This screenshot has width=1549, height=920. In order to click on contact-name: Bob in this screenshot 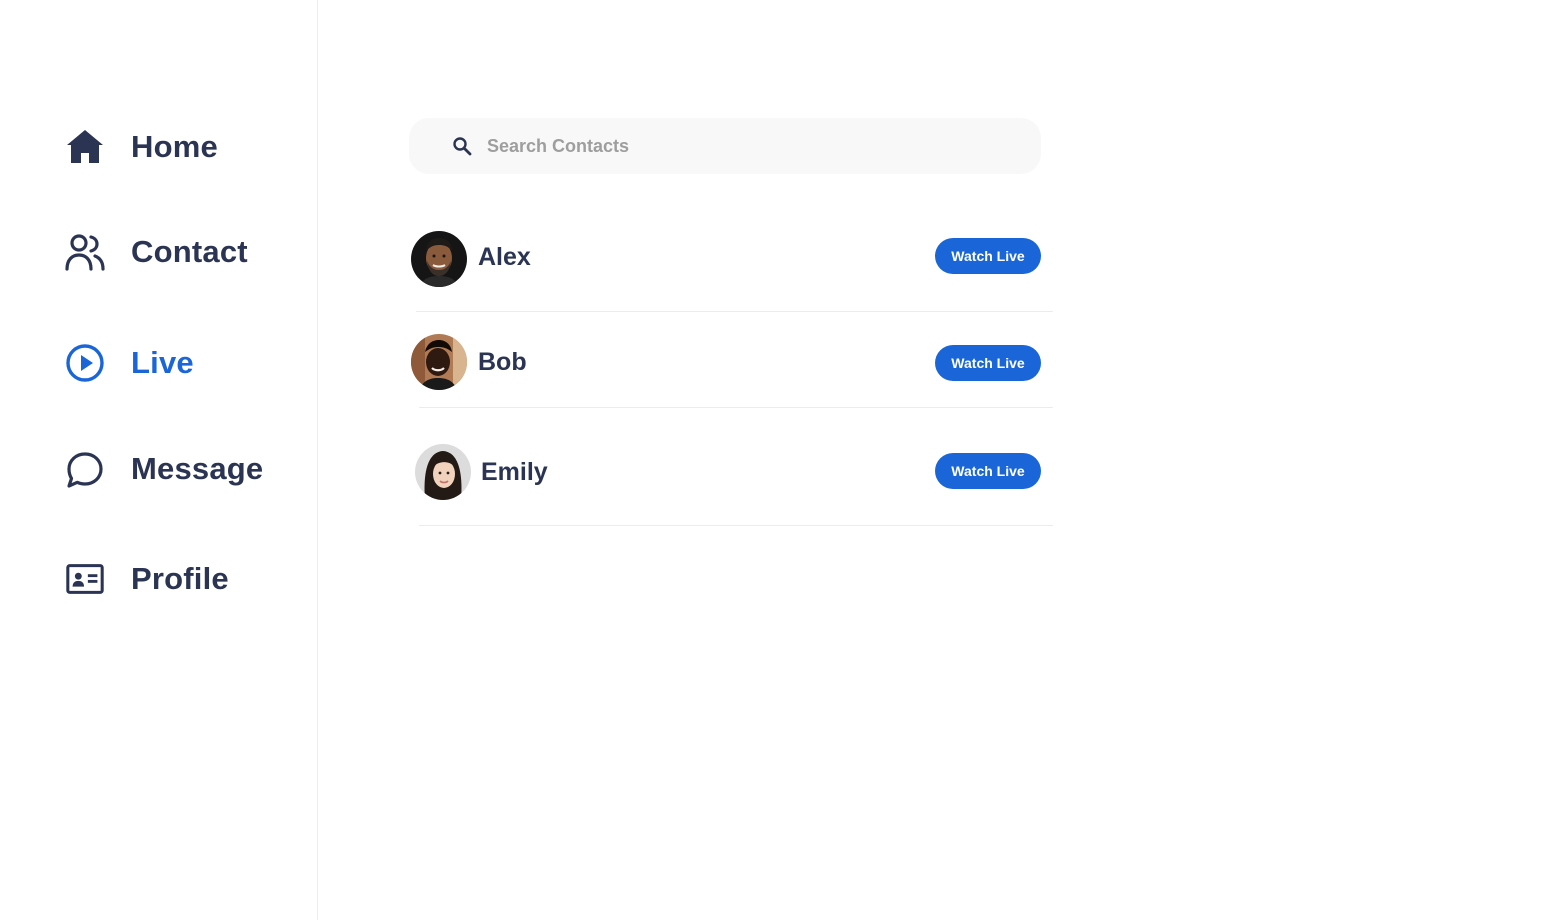, I will do `click(502, 362)`.